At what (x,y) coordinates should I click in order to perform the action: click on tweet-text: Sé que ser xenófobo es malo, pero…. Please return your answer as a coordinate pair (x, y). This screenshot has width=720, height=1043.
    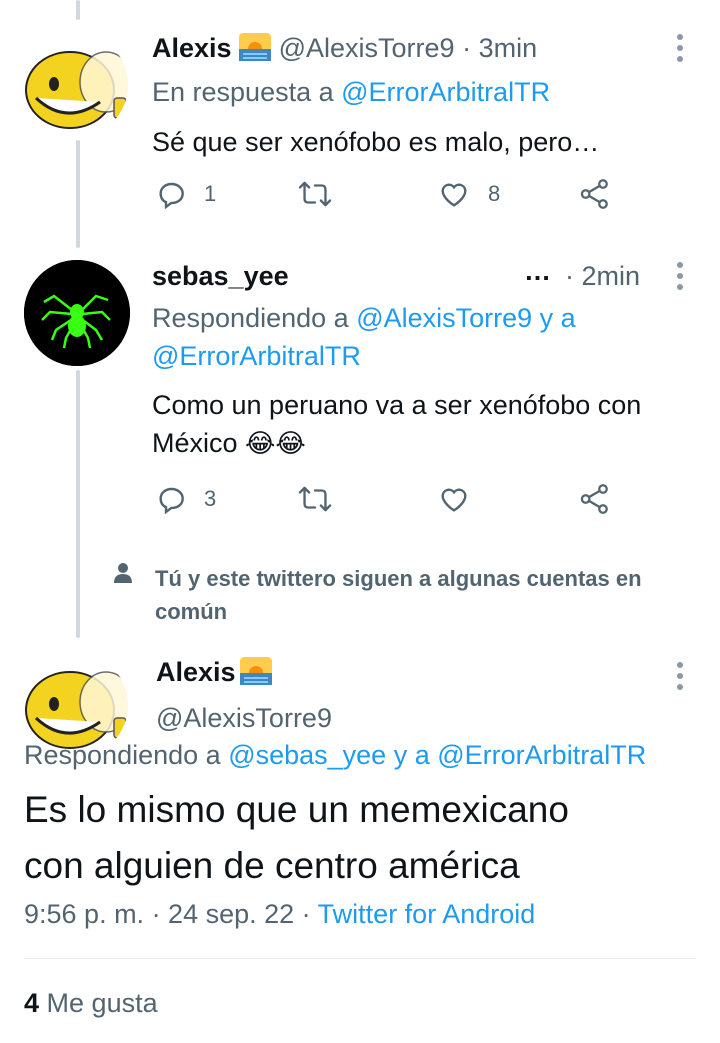
    Looking at the image, I should click on (376, 142).